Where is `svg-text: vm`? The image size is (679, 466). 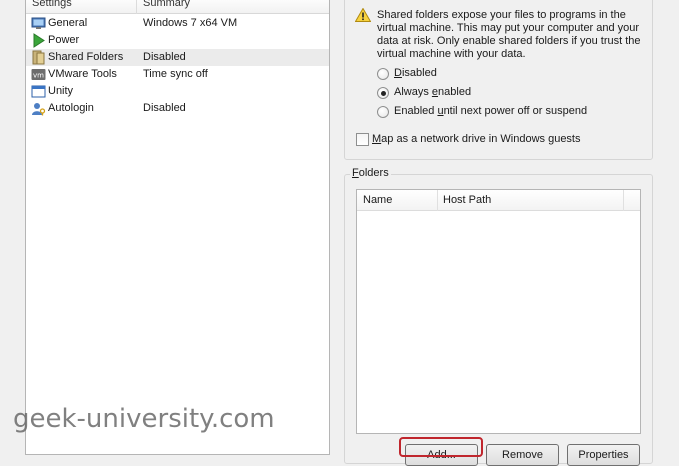 svg-text: vm is located at coordinates (38, 76).